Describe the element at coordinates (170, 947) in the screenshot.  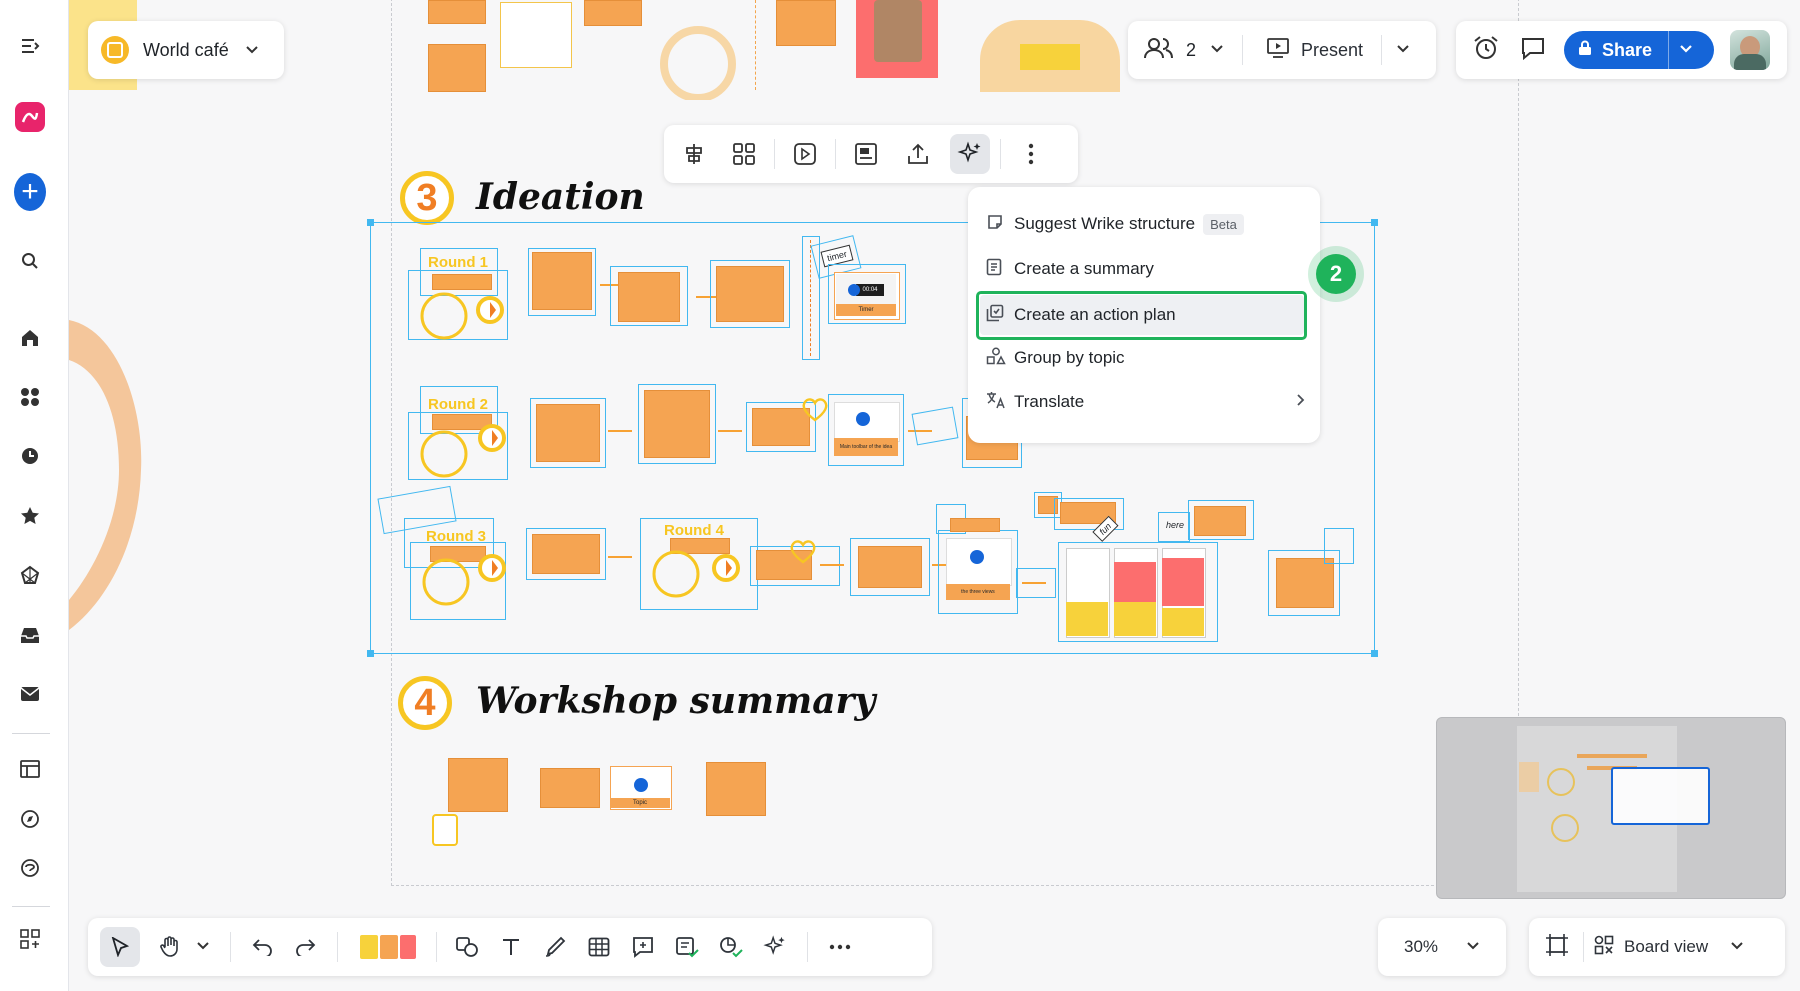
I see `hand-tool-icon` at that location.